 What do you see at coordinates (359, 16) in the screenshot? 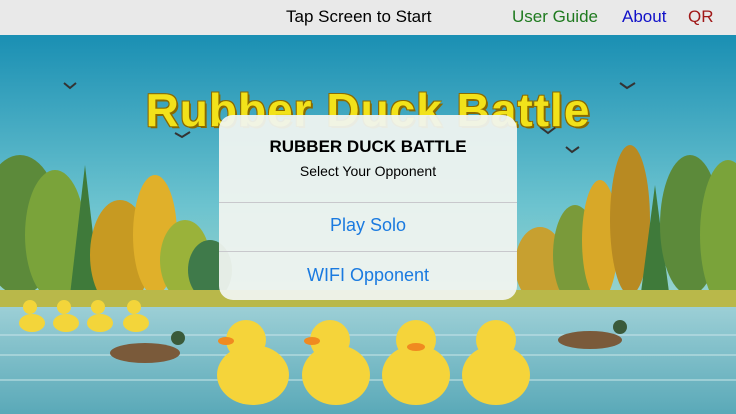
I see `tap-to-start-text: Tap Screen to Start` at bounding box center [359, 16].